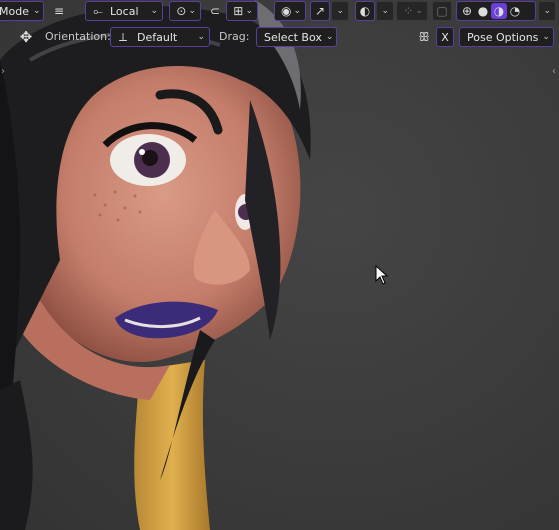  What do you see at coordinates (408, 11) in the screenshot?
I see `bone-overlay-icon: ⁘` at bounding box center [408, 11].